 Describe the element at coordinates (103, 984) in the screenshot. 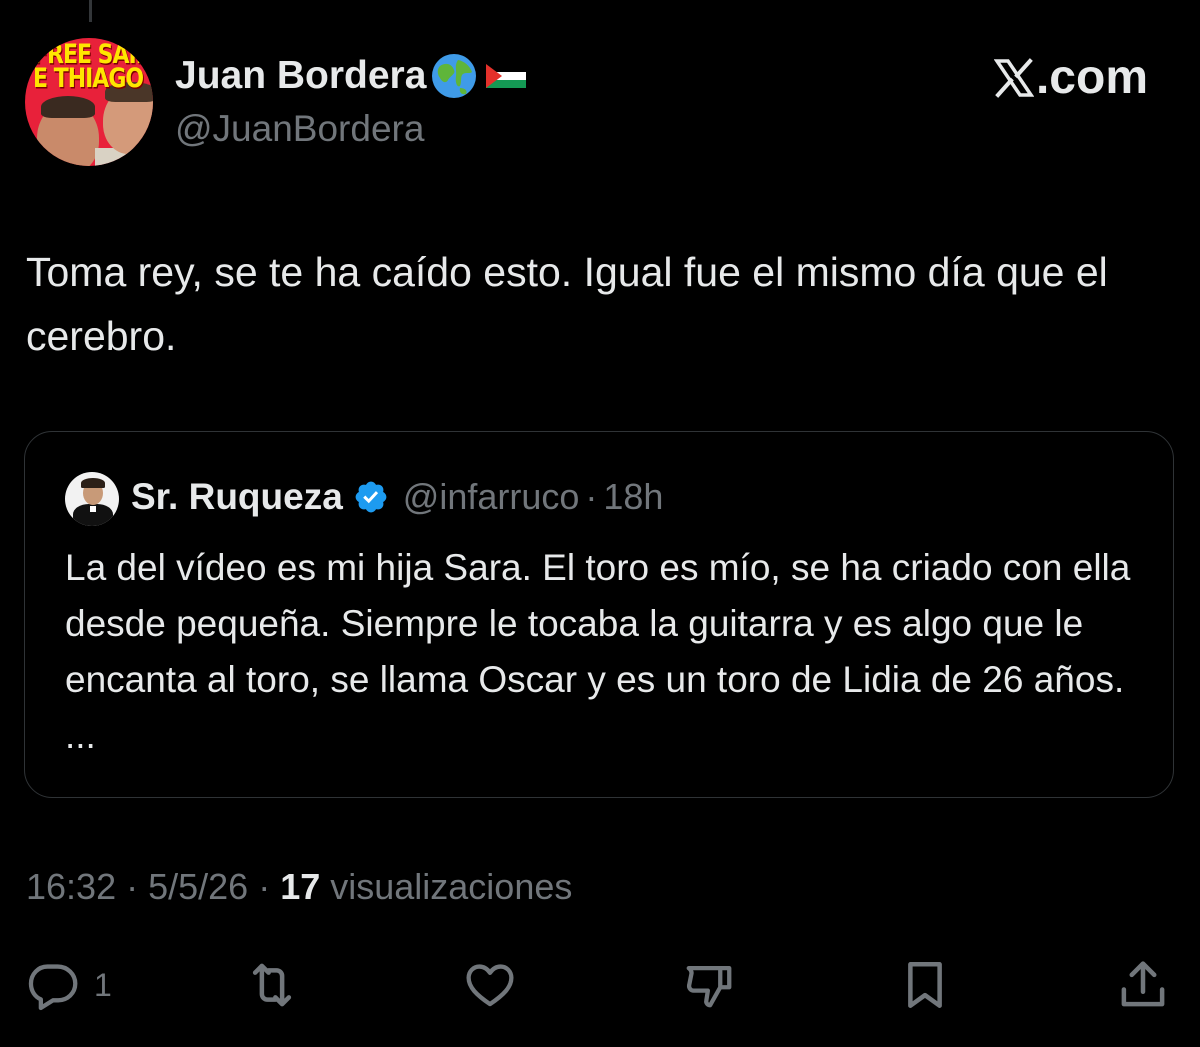

I see `reply-count: 1` at that location.